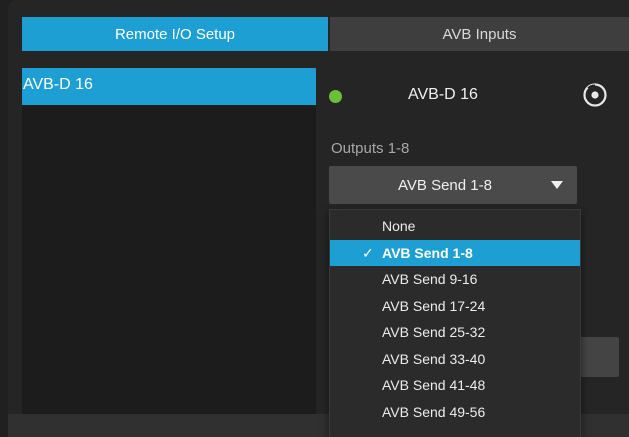 The image size is (629, 437). I want to click on outputs-label: Outputs 1-8, so click(370, 148).